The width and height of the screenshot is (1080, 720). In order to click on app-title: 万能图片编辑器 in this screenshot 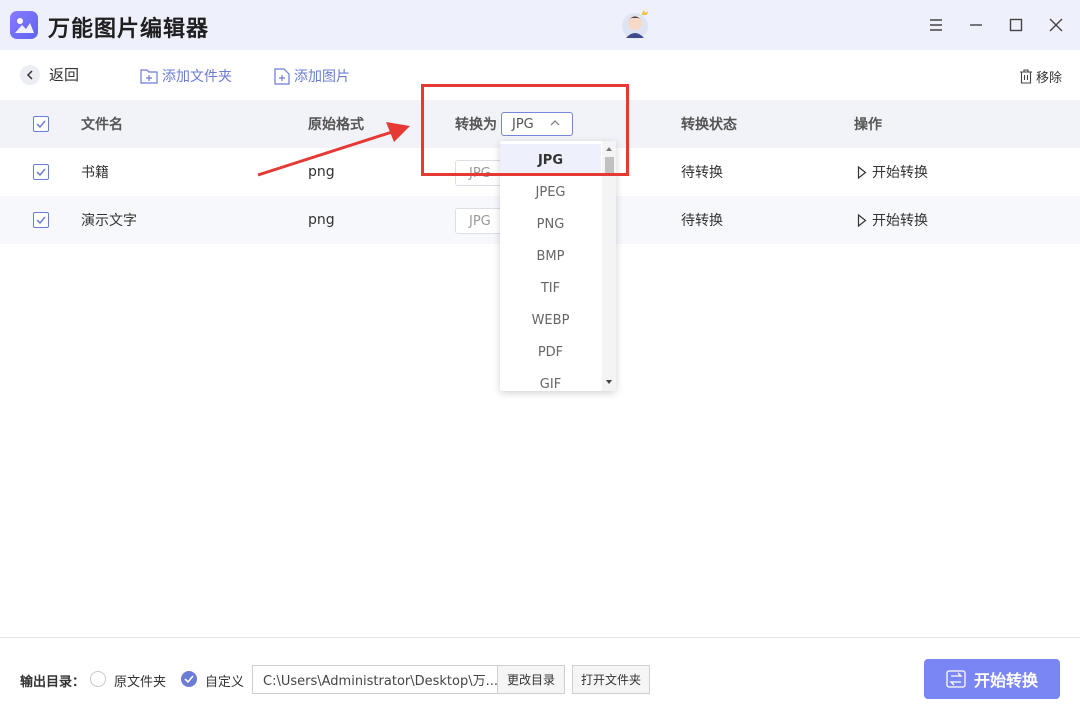, I will do `click(129, 29)`.